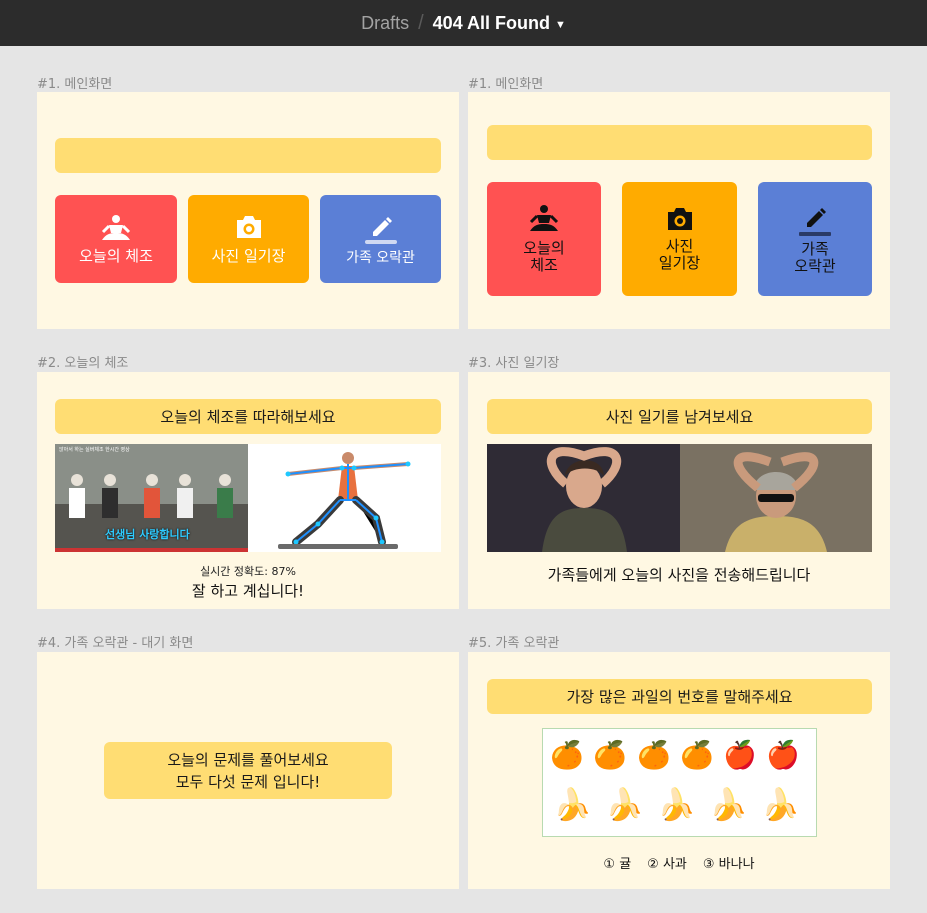 This screenshot has height=913, width=927. Describe the element at coordinates (679, 575) in the screenshot. I see `photo-diary-caption: 가족들에게 오늘의 사진을 전송해드립니다` at that location.